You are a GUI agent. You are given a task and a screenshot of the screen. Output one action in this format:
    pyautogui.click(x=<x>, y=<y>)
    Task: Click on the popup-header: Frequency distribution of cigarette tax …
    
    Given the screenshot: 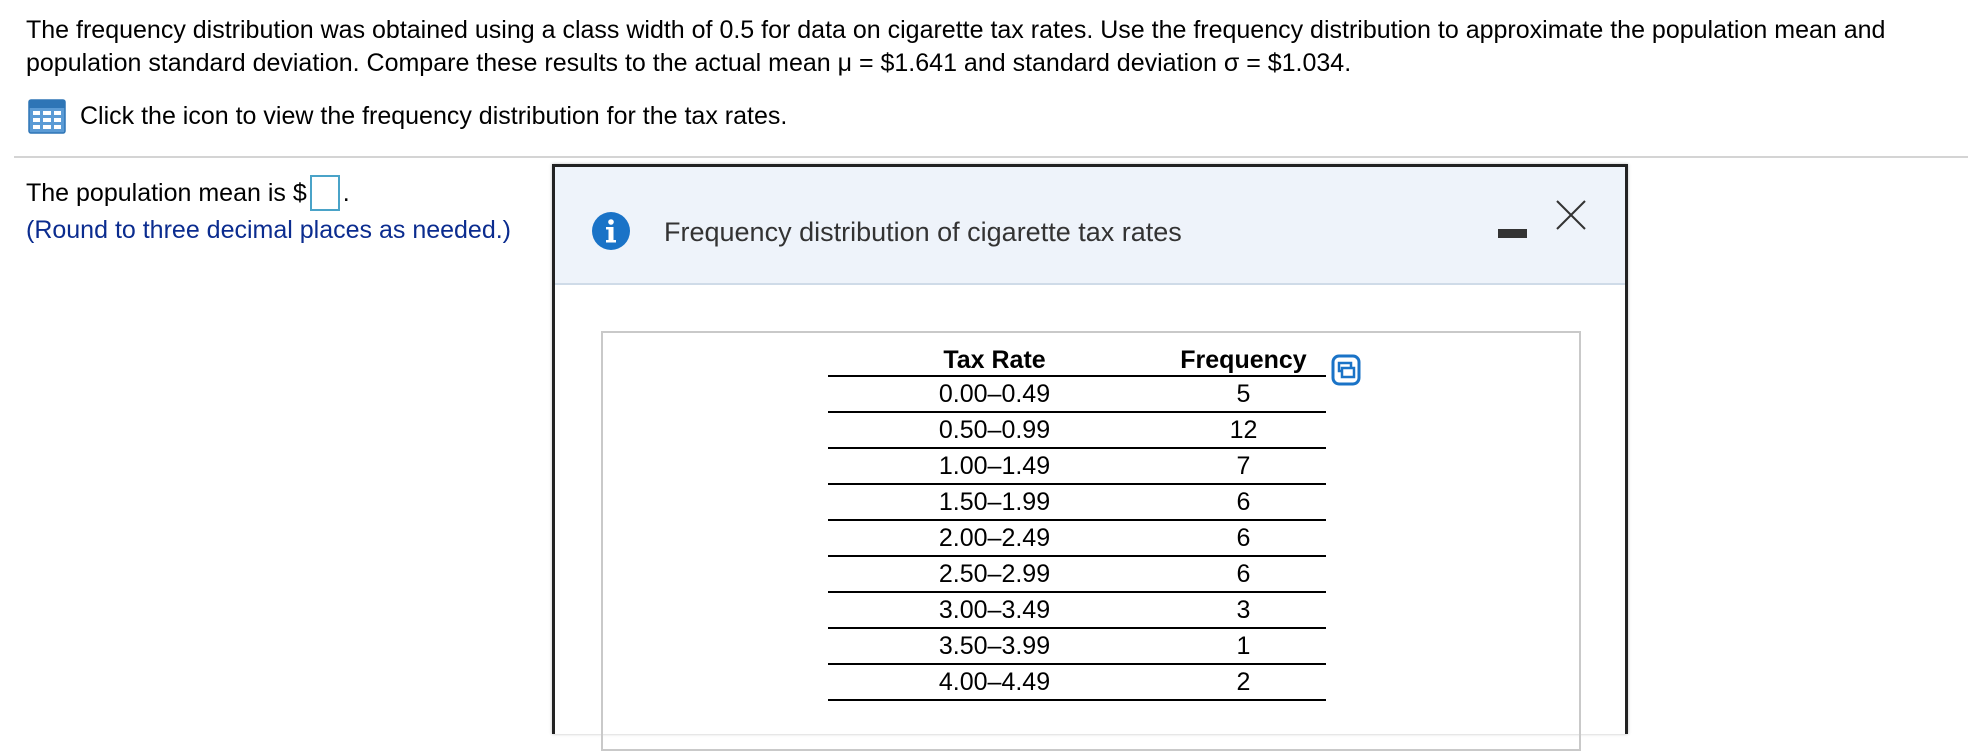 What is the action you would take?
    pyautogui.click(x=1090, y=226)
    